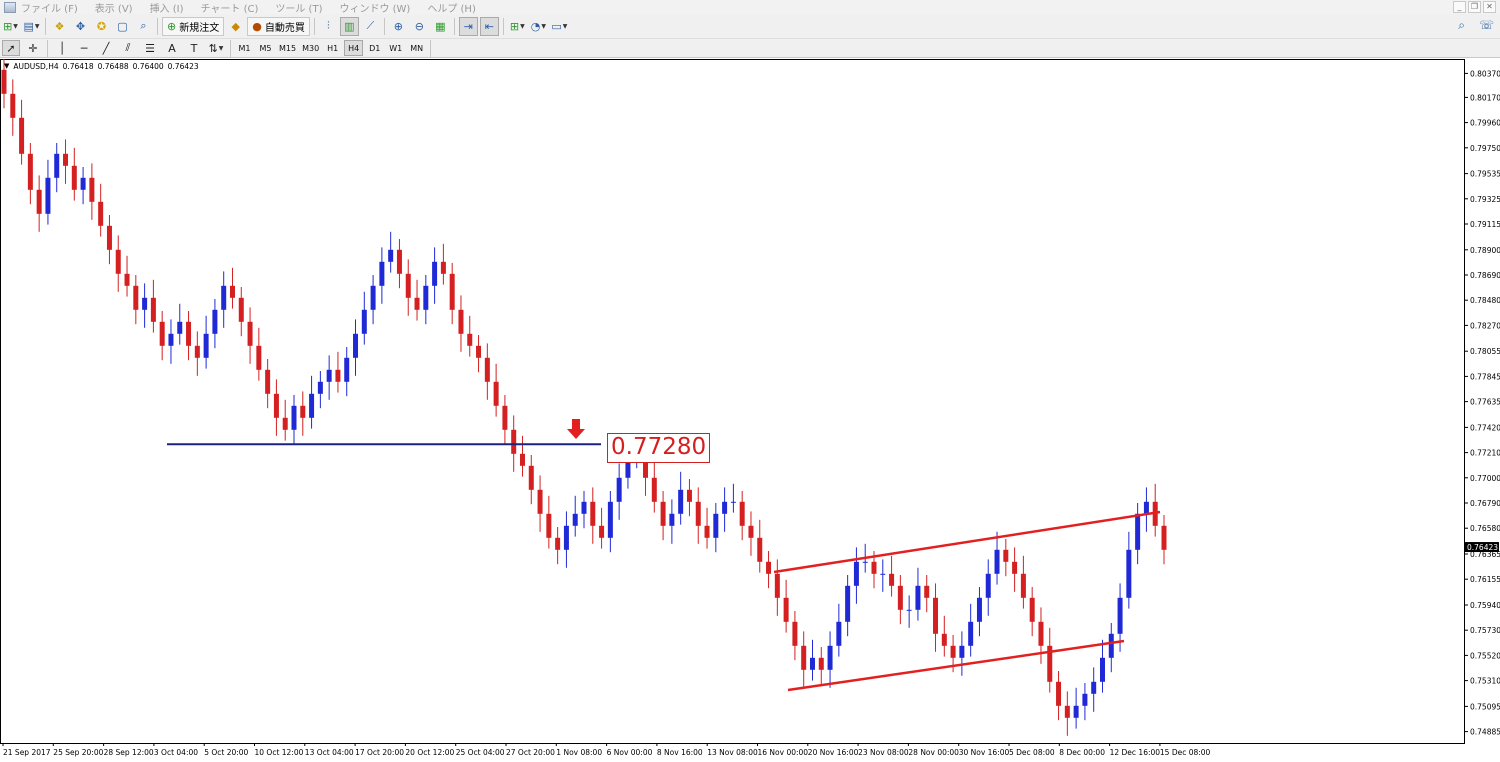  I want to click on profiles-button: ▤ ▼, so click(31, 26).